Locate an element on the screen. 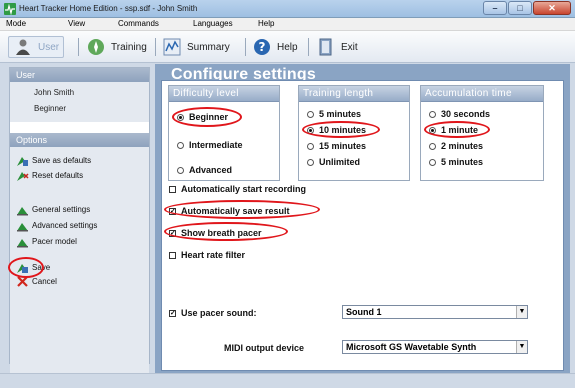 This screenshot has width=575, height=388. close-icon: ✕ is located at coordinates (552, 8).